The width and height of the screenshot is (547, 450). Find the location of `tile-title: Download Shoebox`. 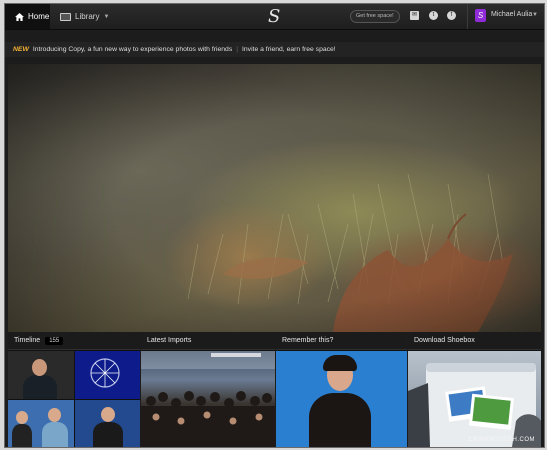

tile-title: Download Shoebox is located at coordinates (444, 340).